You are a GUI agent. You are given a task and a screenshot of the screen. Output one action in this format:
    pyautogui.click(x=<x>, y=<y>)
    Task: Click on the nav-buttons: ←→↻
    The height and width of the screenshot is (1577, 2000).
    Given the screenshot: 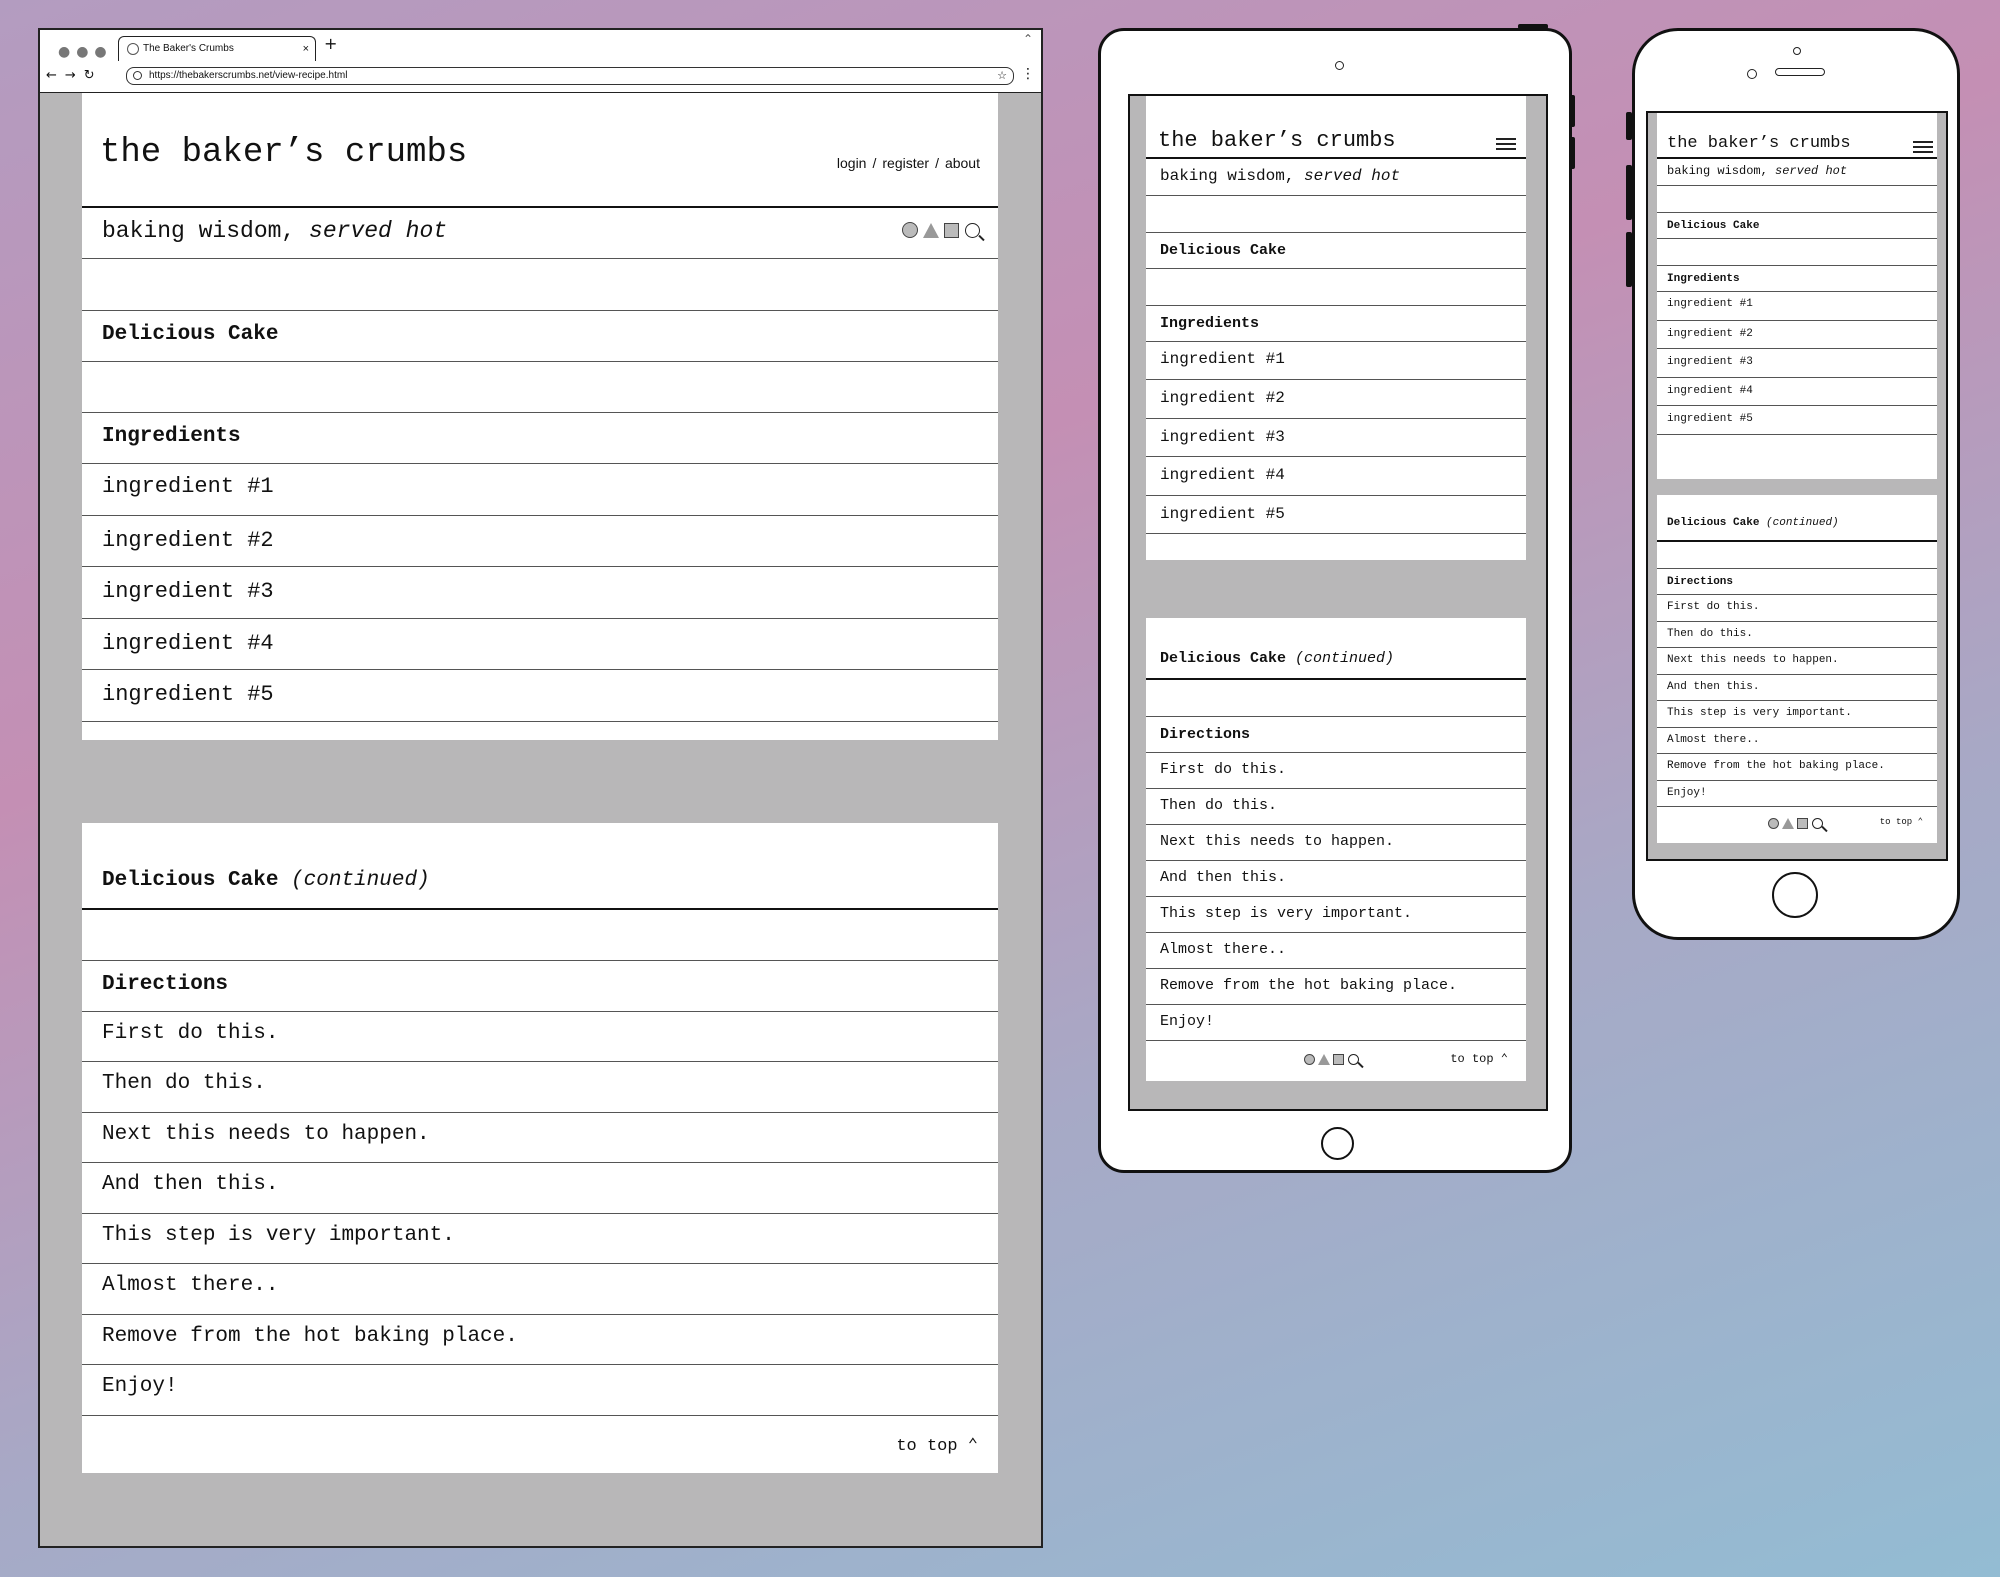 What is the action you would take?
    pyautogui.click(x=74, y=75)
    